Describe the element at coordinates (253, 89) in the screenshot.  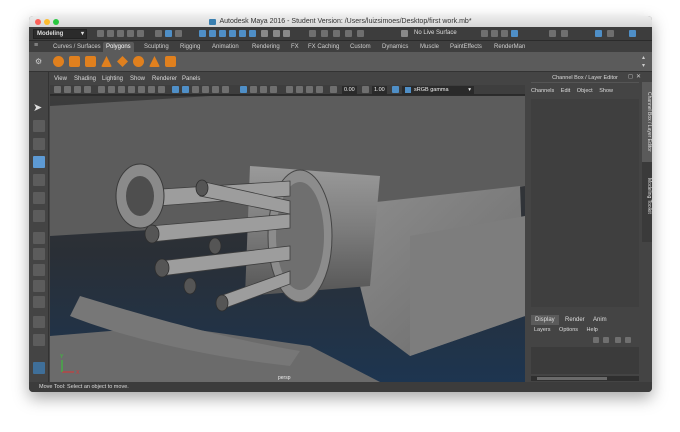
I see `xray-icon` at that location.